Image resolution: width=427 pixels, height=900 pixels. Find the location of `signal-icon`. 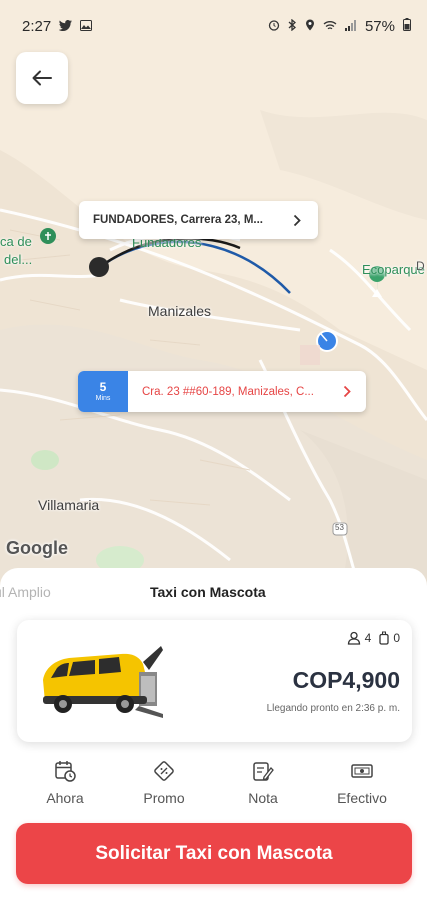

signal-icon is located at coordinates (350, 26).